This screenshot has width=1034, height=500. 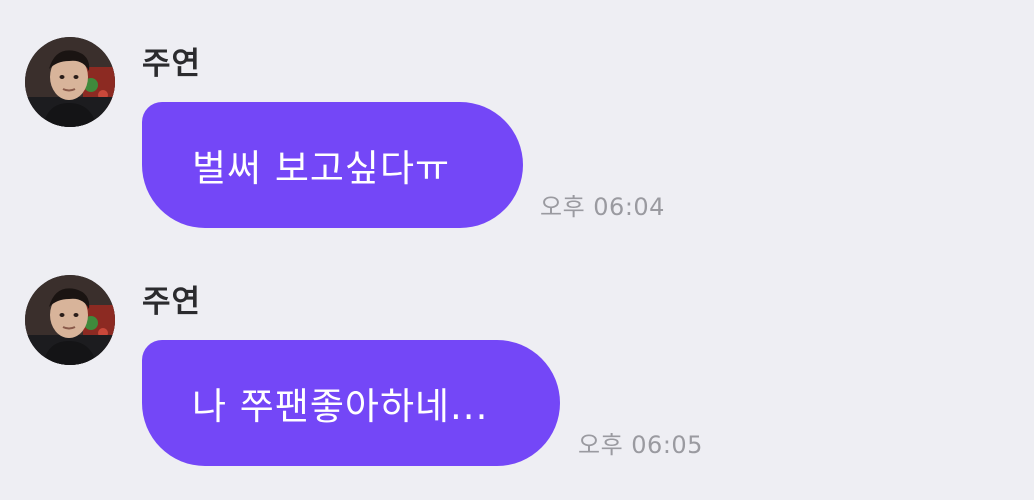 I want to click on message-text: 벌써 보고싶다ㅠ, so click(x=321, y=168).